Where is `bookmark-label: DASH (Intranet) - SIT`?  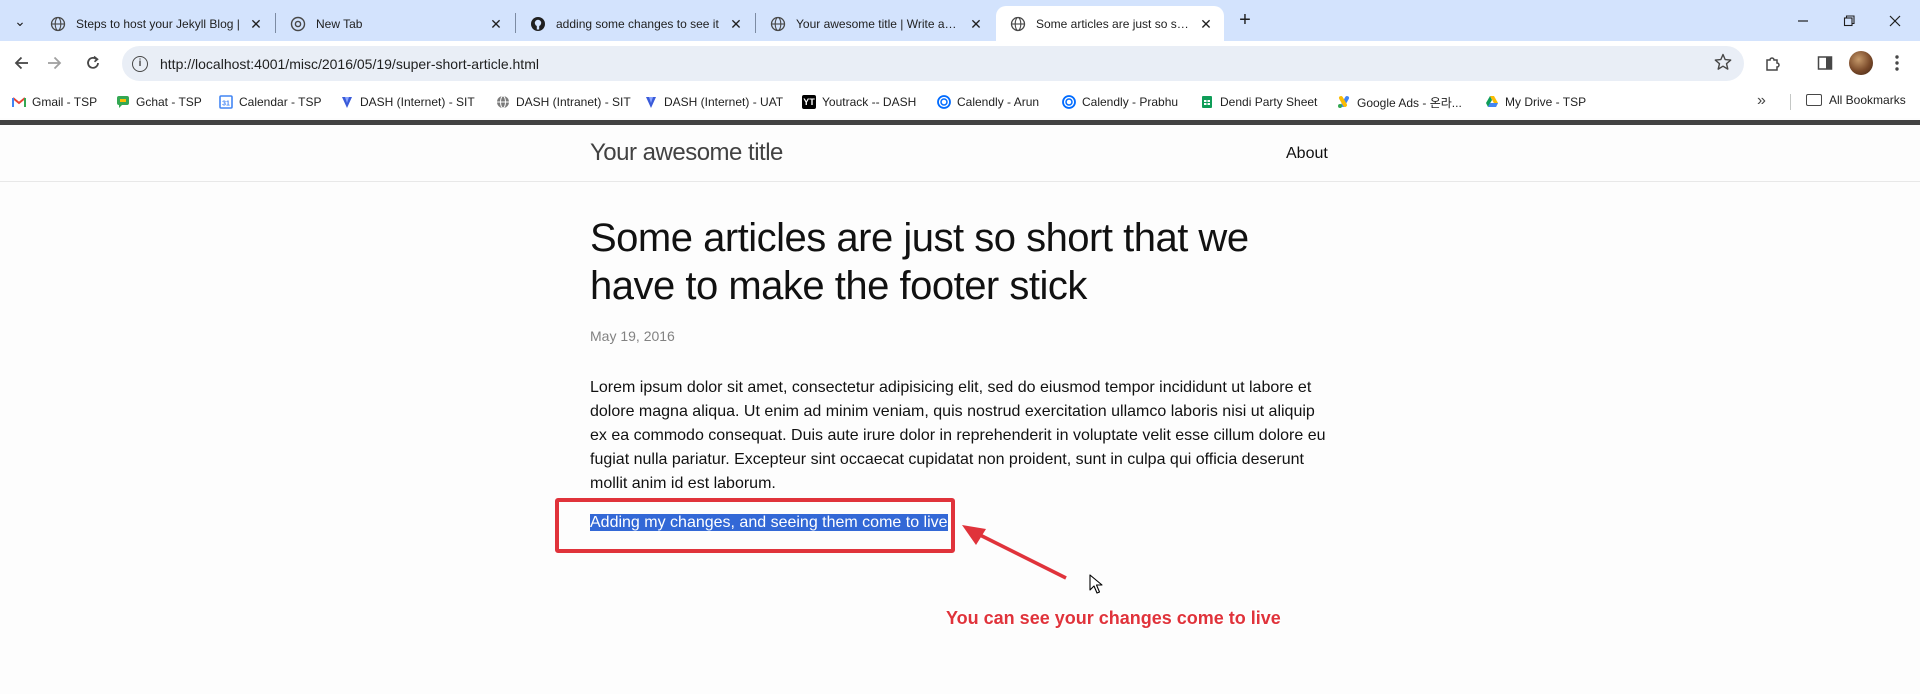
bookmark-label: DASH (Intranet) - SIT is located at coordinates (573, 102).